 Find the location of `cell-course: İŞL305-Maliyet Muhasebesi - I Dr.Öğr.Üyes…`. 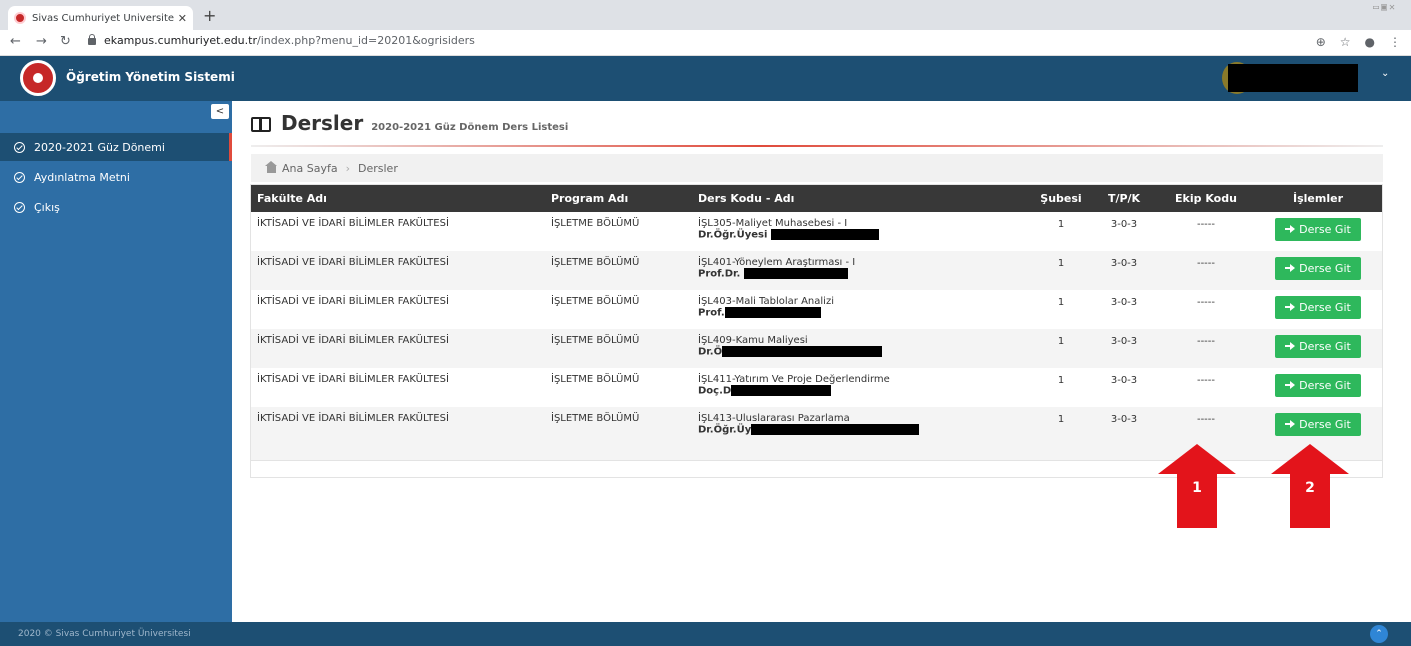

cell-course: İŞL305-Maliyet Muhasebesi - I Dr.Öğr.Üyes… is located at coordinates (862, 231).